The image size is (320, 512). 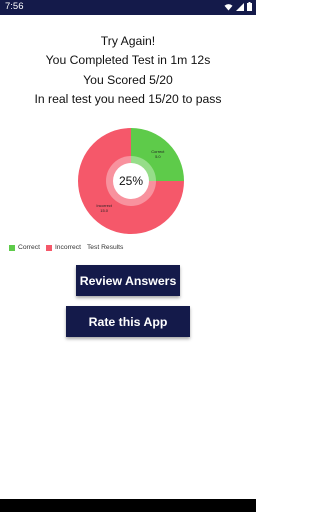 I want to click on battery-icon, so click(x=249, y=6).